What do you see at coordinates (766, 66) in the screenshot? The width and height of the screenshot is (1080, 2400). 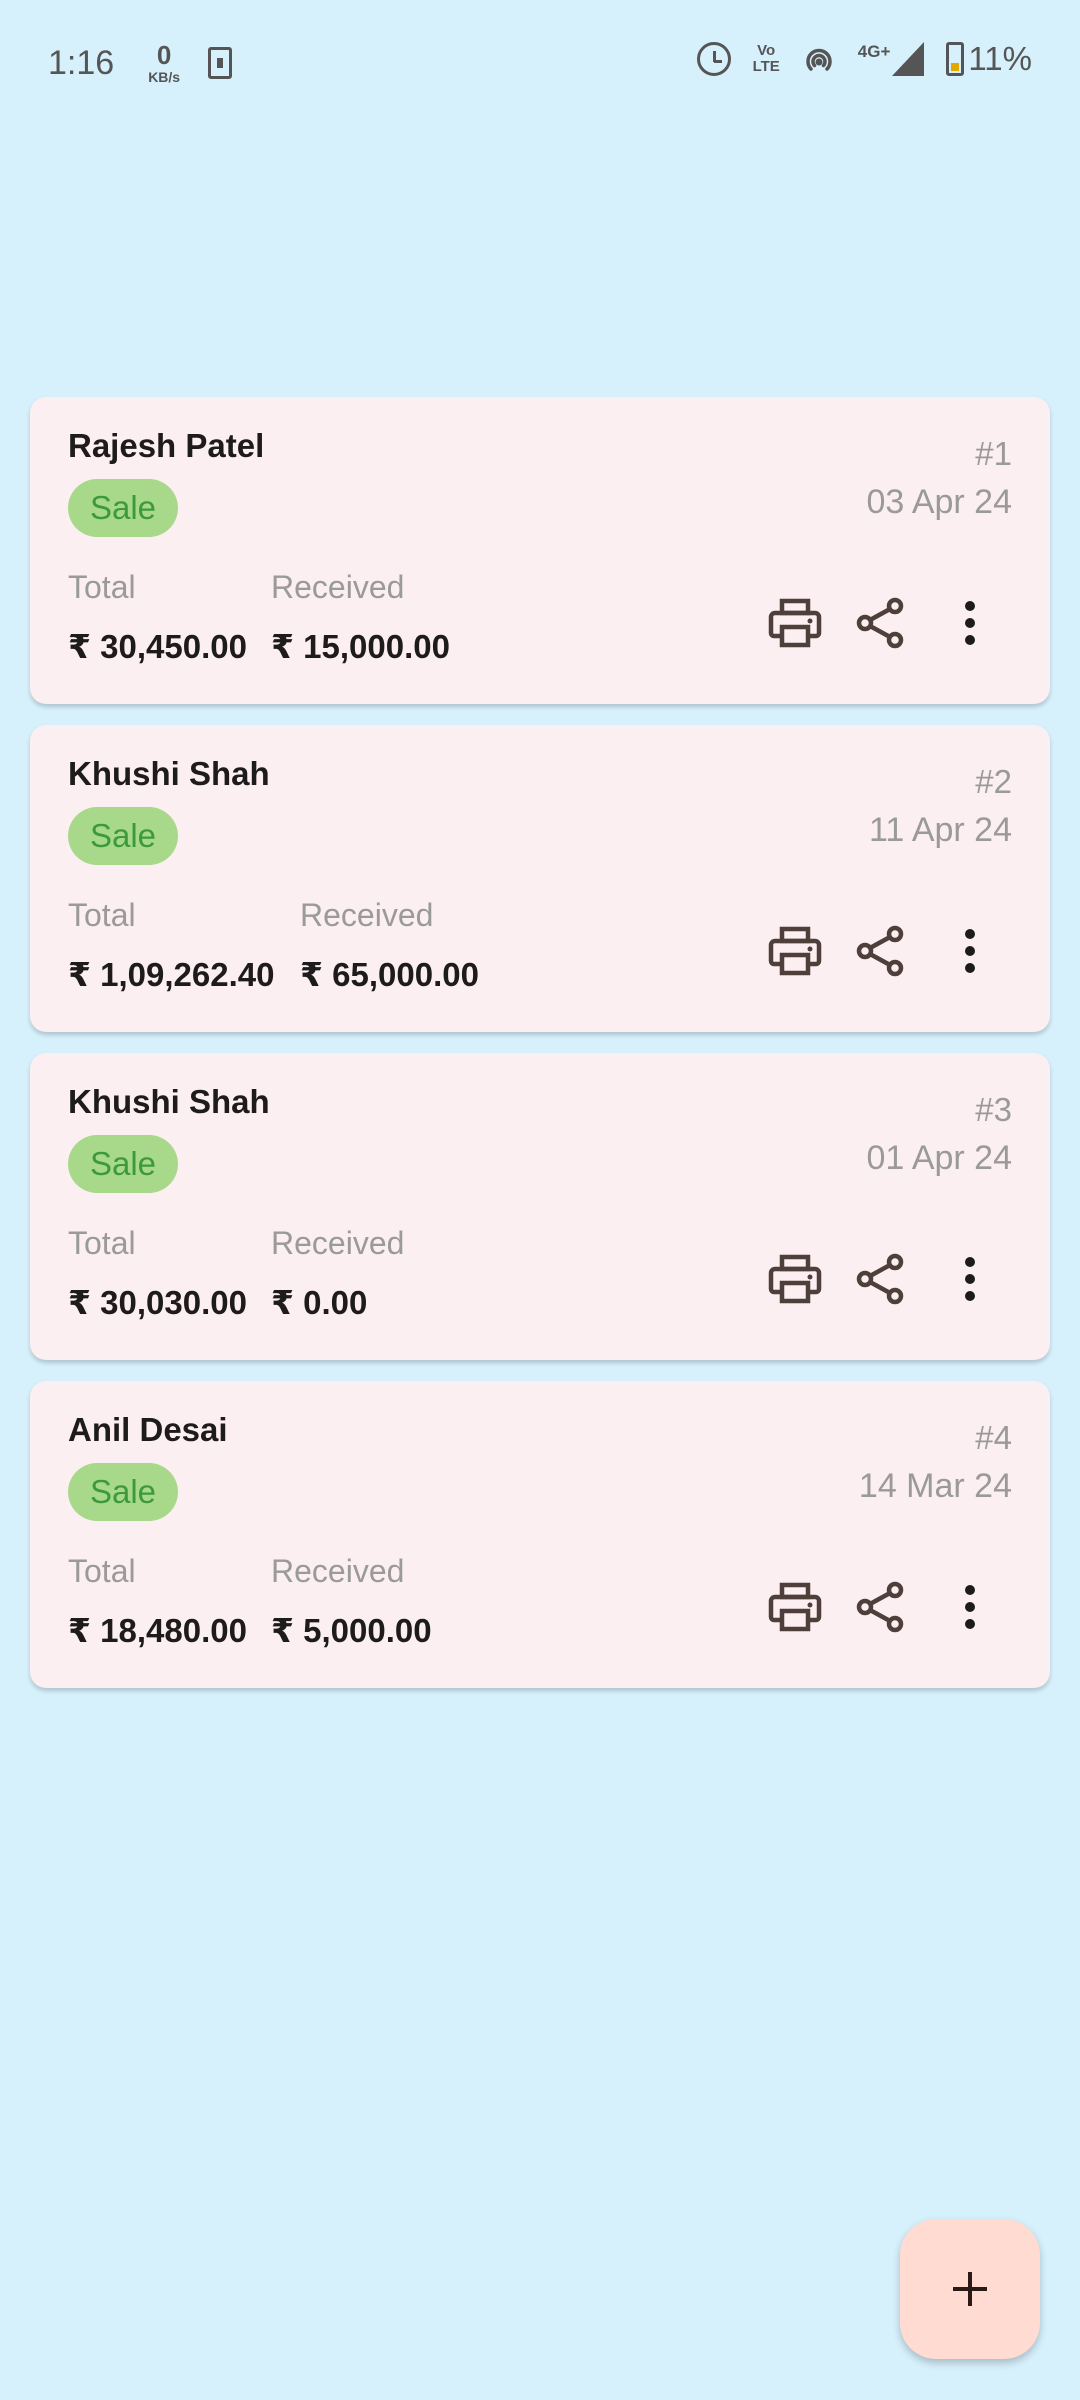 I see `volte-line2: LTE` at bounding box center [766, 66].